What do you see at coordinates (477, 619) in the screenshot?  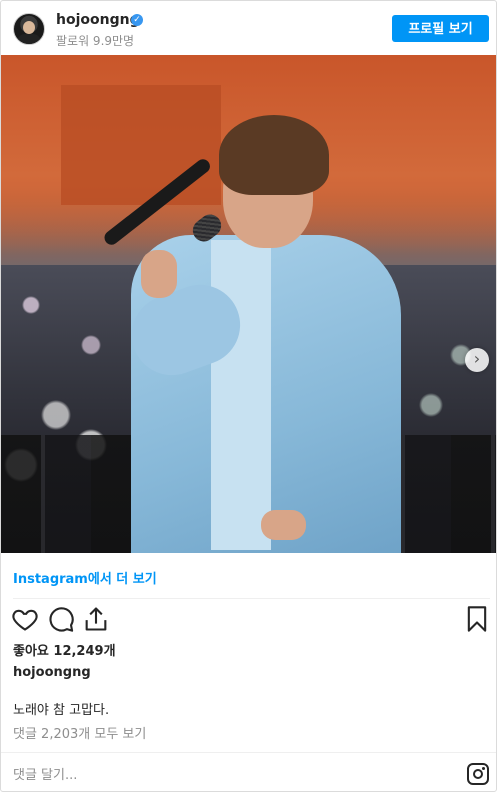 I see `bookmark-icon` at bounding box center [477, 619].